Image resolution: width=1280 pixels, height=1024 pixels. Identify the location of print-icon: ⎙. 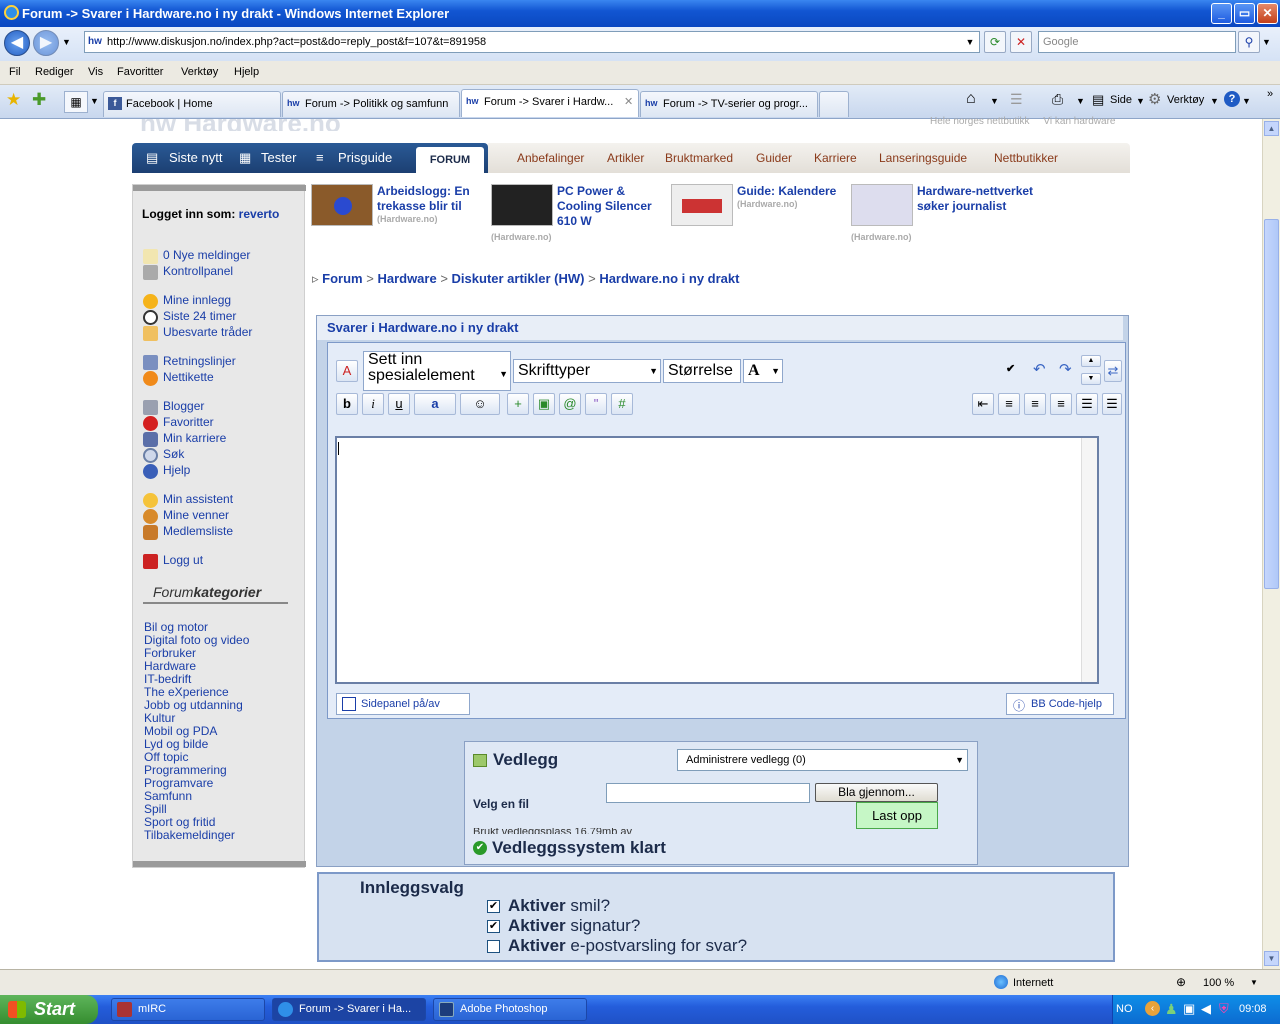
(1057, 99).